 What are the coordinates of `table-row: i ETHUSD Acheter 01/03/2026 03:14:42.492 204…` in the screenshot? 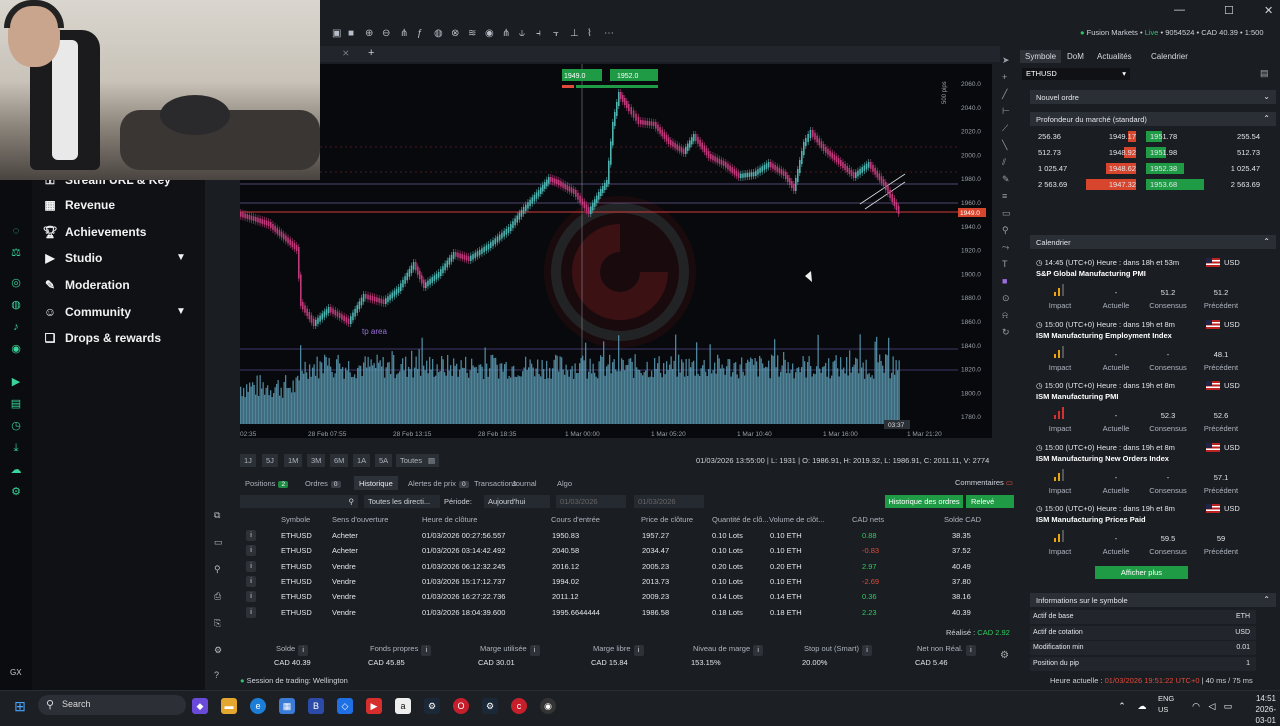 It's located at (628, 551).